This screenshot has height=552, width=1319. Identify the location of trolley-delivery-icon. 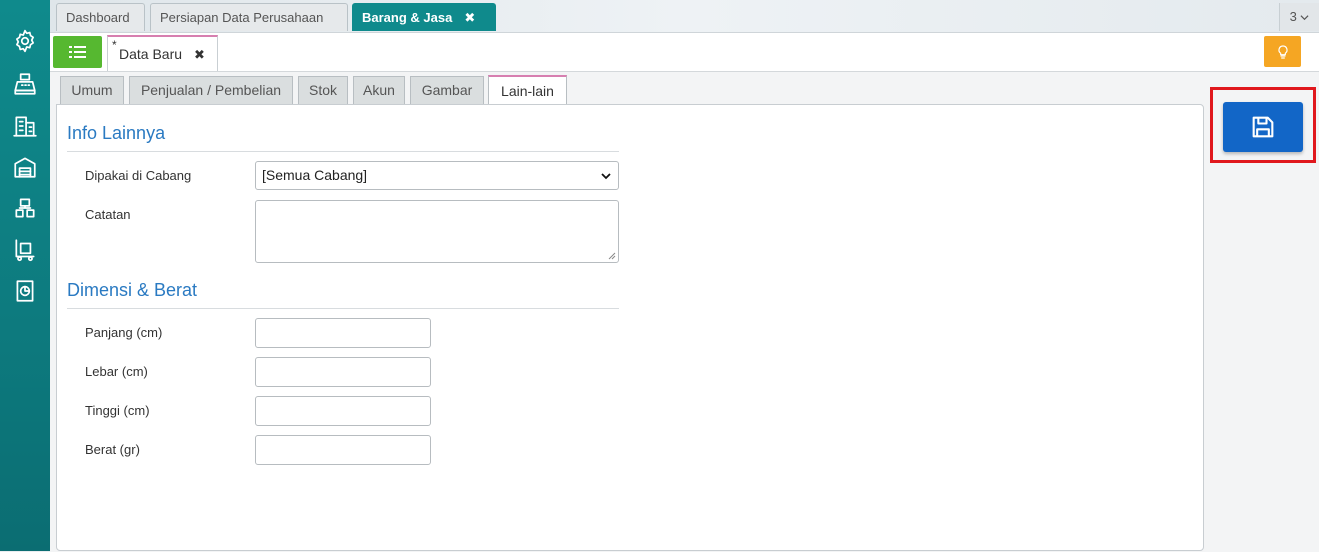
(25, 250).